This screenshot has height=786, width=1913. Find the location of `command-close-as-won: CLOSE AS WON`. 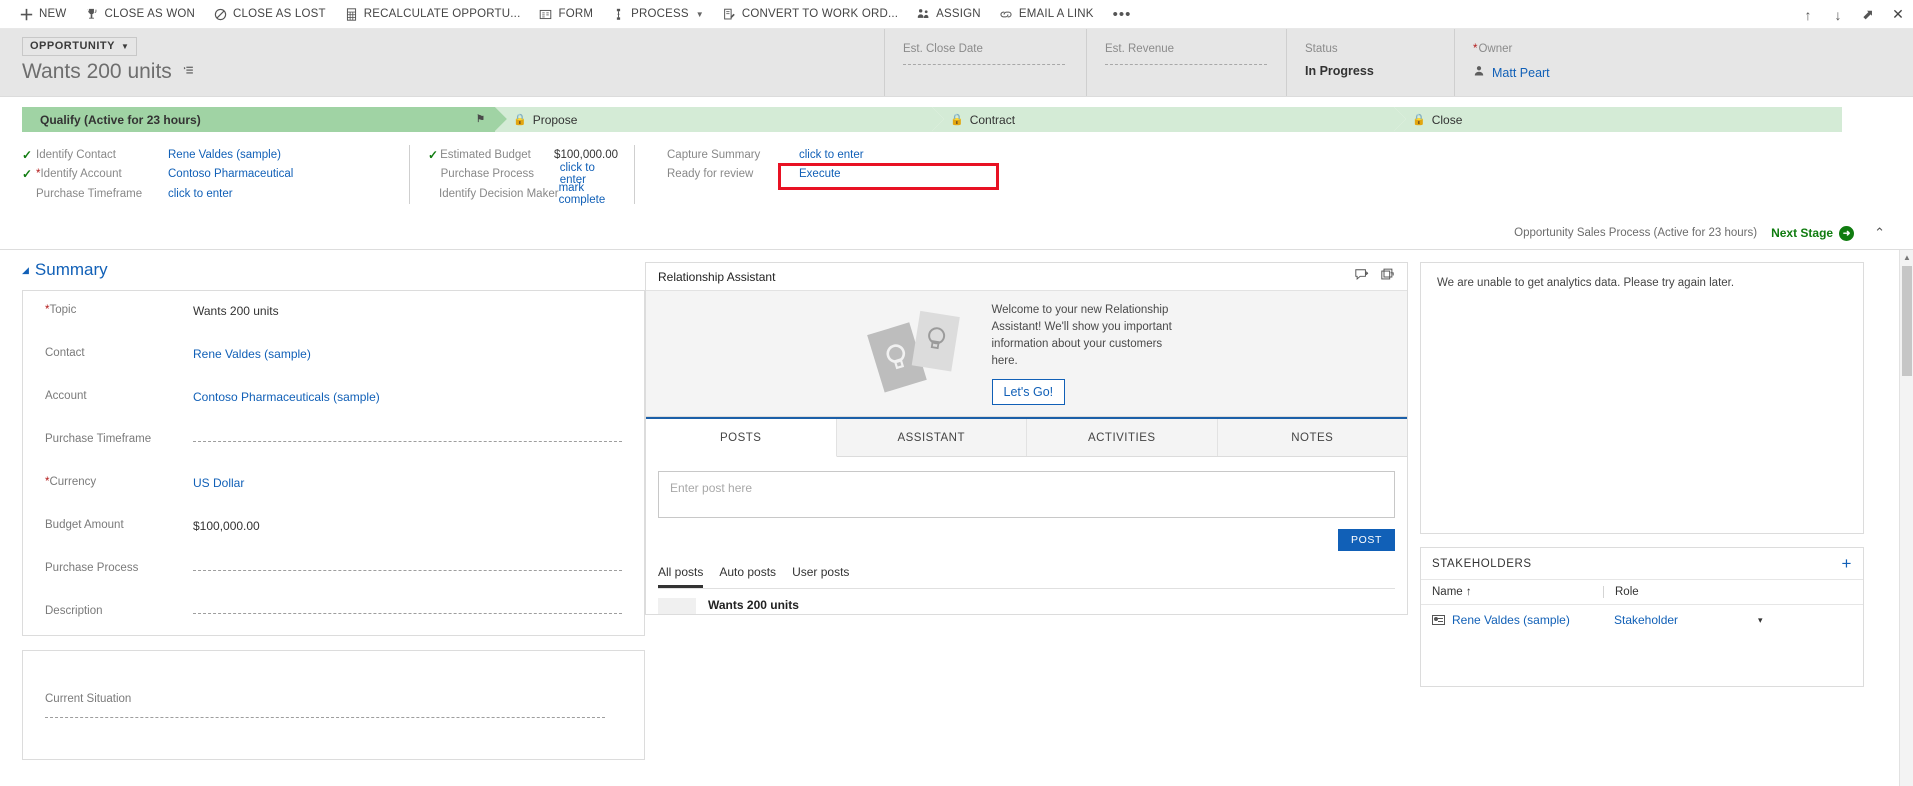

command-close-as-won: CLOSE AS WON is located at coordinates (139, 14).